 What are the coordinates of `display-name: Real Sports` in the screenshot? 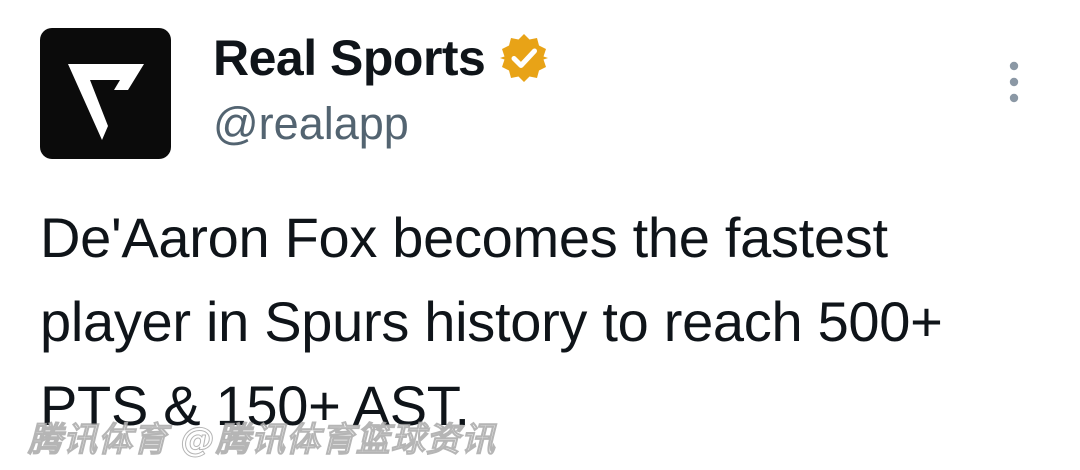 It's located at (349, 58).